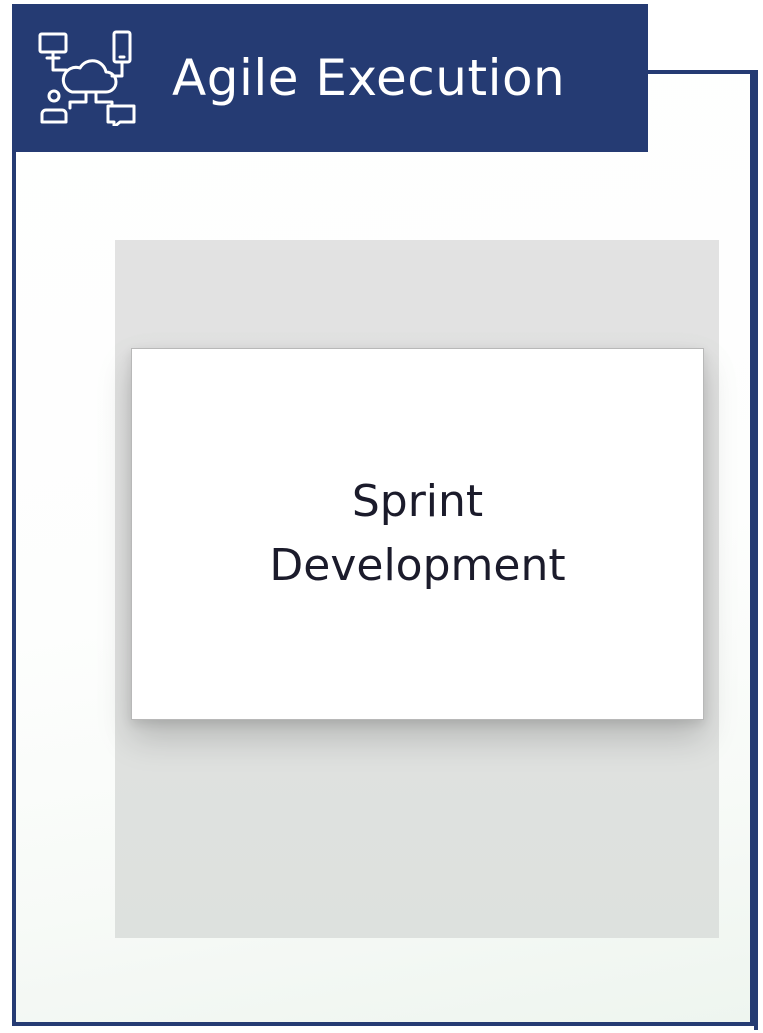  What do you see at coordinates (705, 36) in the screenshot?
I see `frame-notch` at bounding box center [705, 36].